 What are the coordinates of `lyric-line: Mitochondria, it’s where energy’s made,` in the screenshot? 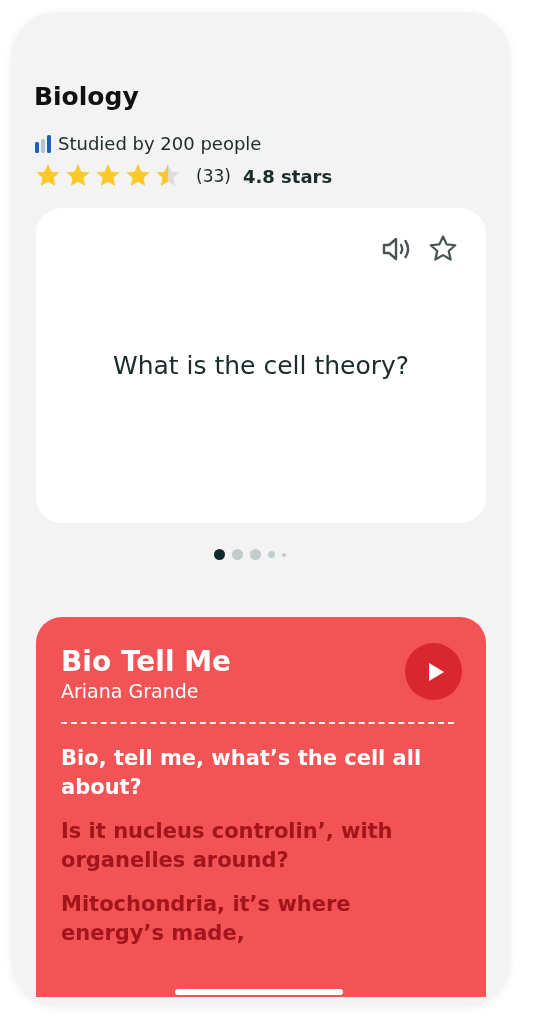 It's located at (206, 918).